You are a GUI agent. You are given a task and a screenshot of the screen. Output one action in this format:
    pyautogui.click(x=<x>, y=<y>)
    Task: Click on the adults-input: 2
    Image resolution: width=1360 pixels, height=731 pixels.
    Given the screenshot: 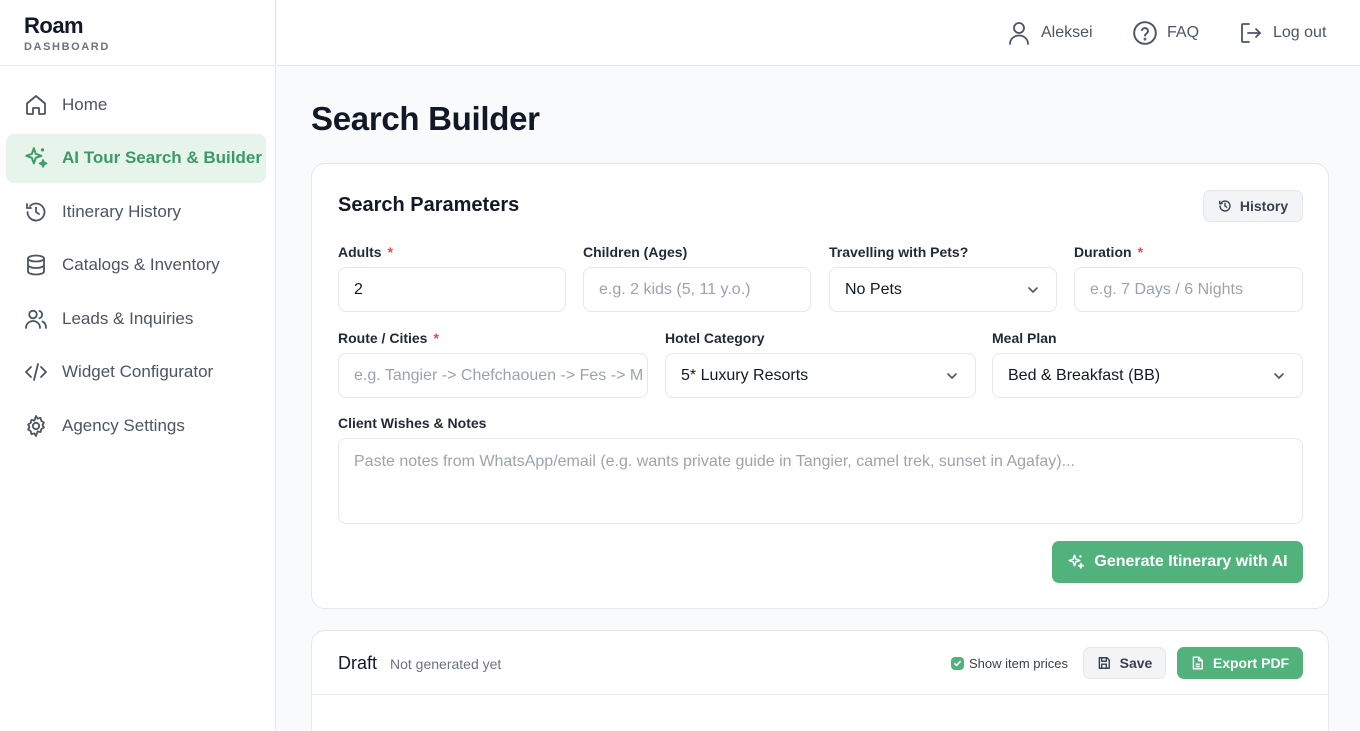 What is the action you would take?
    pyautogui.click(x=452, y=289)
    